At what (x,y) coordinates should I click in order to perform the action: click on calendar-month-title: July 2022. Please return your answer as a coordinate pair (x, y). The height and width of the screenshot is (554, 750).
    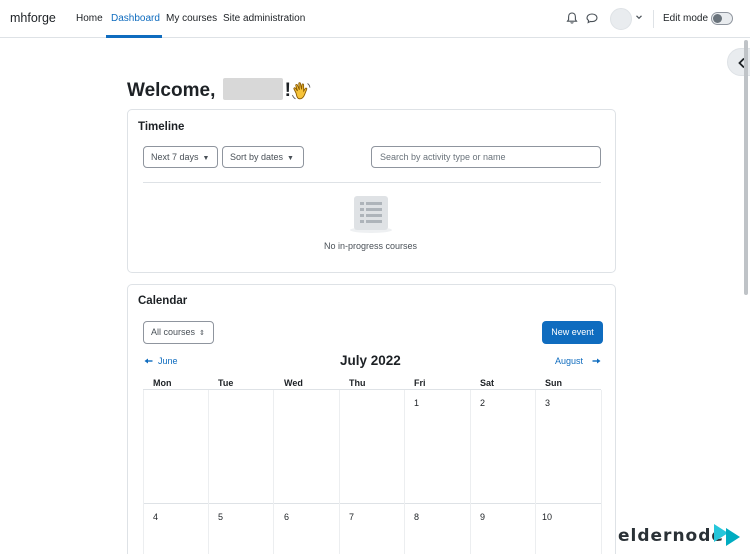
    Looking at the image, I should click on (370, 360).